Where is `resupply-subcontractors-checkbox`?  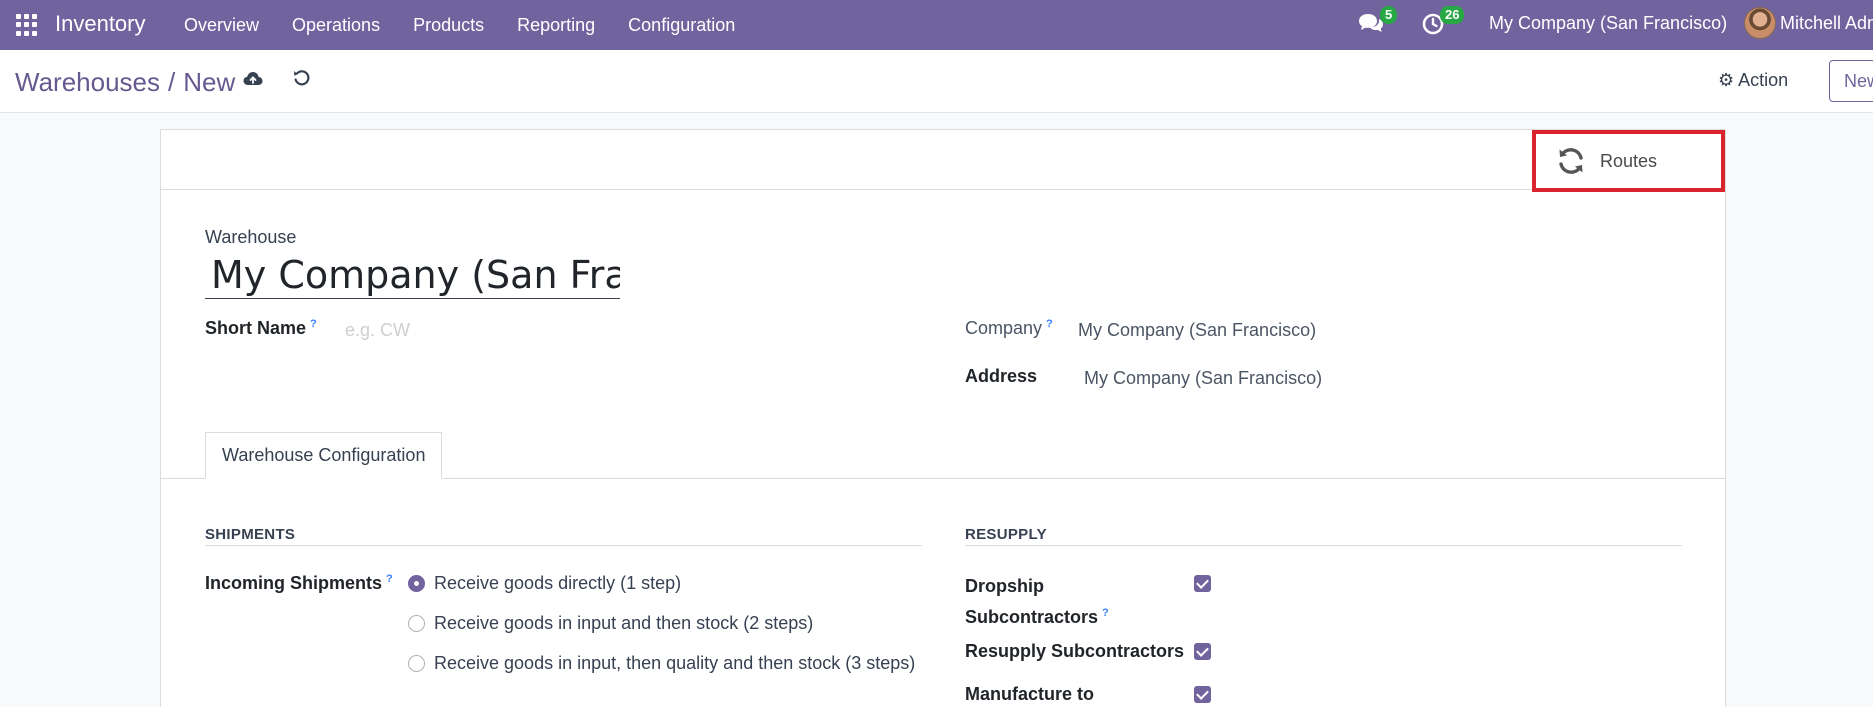 resupply-subcontractors-checkbox is located at coordinates (1202, 651).